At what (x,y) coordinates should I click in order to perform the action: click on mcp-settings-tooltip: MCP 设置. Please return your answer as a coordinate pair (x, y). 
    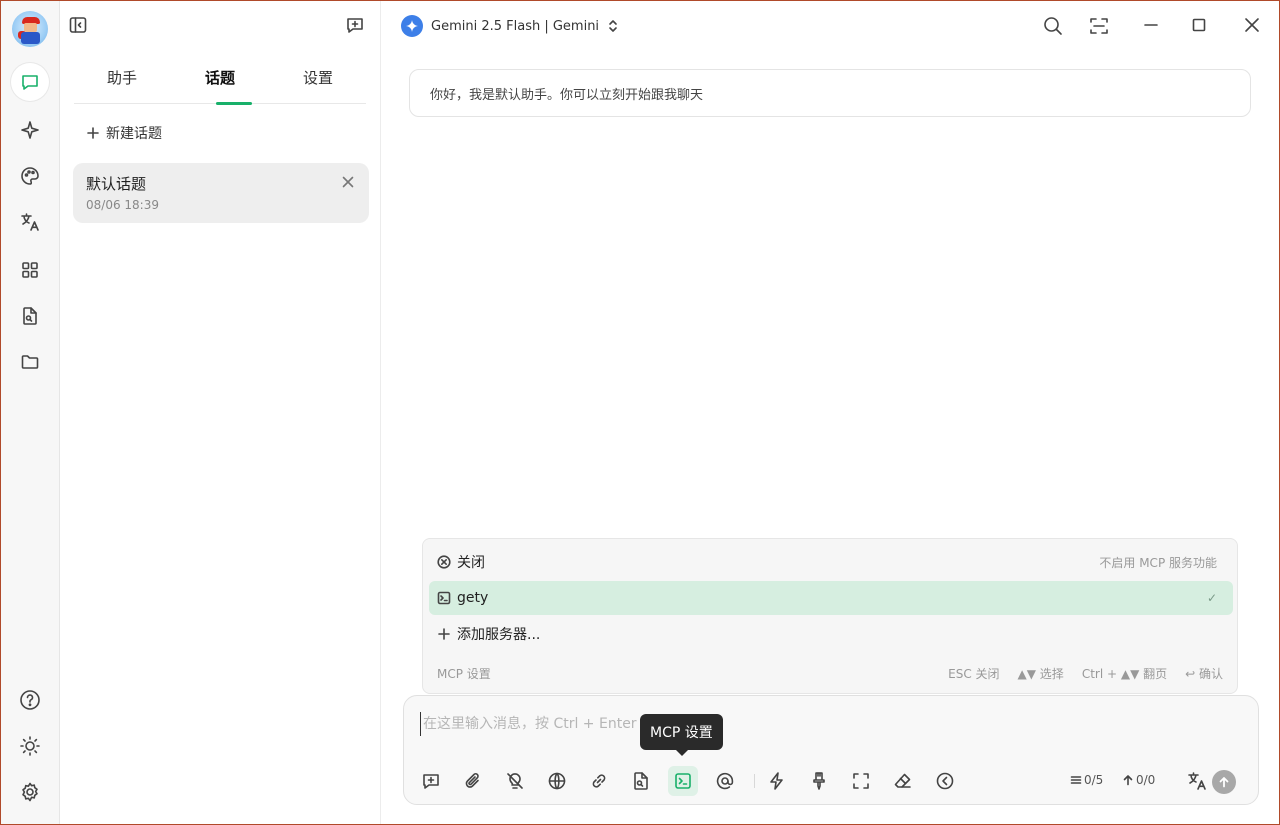
    Looking at the image, I should click on (681, 735).